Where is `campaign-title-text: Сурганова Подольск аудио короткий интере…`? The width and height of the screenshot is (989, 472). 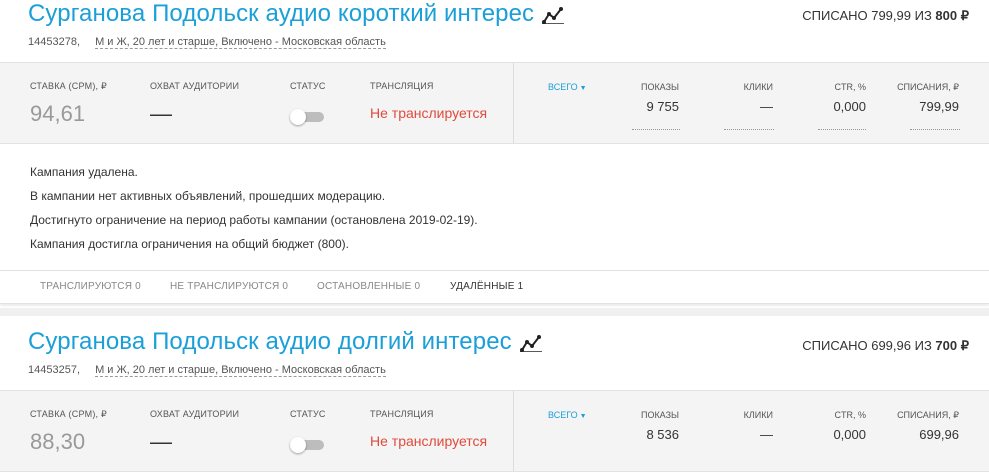
campaign-title-text: Сурганова Подольск аудио короткий интере… is located at coordinates (281, 13).